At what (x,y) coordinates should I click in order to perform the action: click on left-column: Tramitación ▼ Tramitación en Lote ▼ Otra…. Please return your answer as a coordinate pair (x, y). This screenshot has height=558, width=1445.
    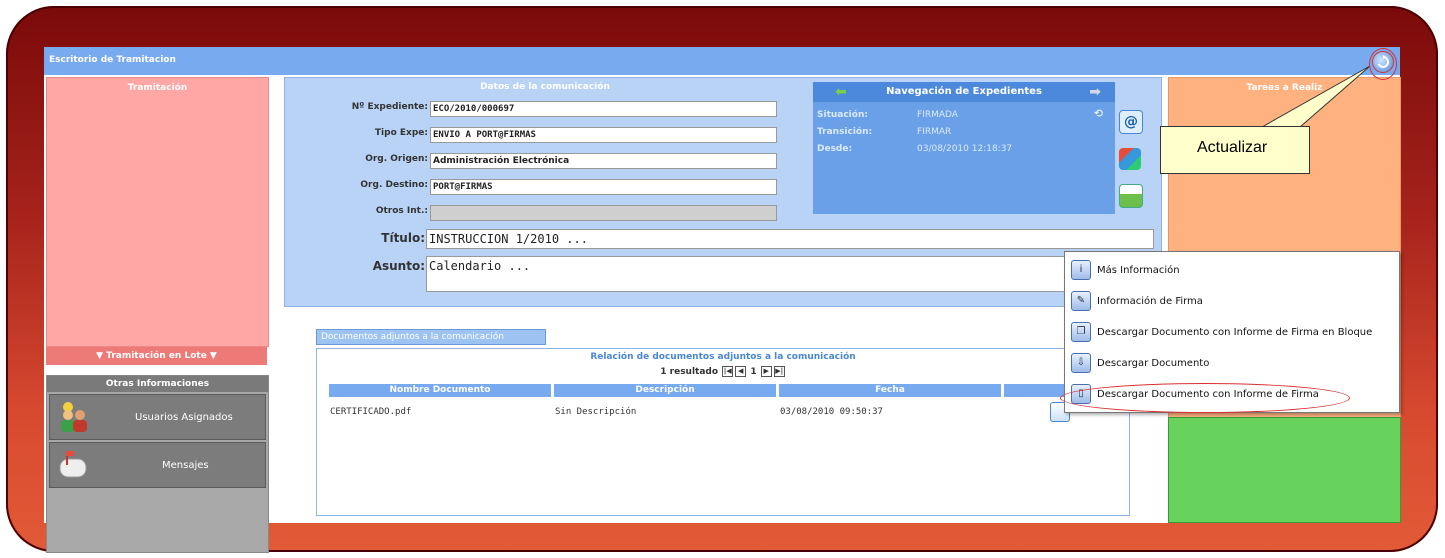
    Looking at the image, I should click on (157, 315).